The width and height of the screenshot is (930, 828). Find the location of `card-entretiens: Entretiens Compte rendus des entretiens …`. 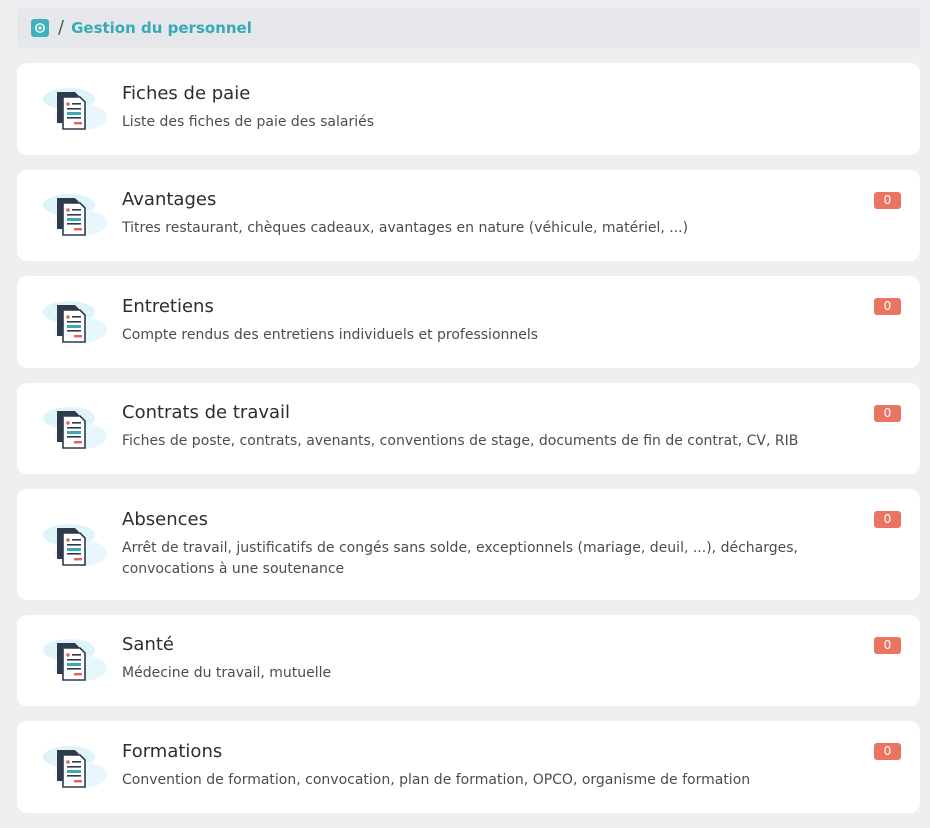

card-entretiens: Entretiens Compte rendus des entretiens … is located at coordinates (468, 322).